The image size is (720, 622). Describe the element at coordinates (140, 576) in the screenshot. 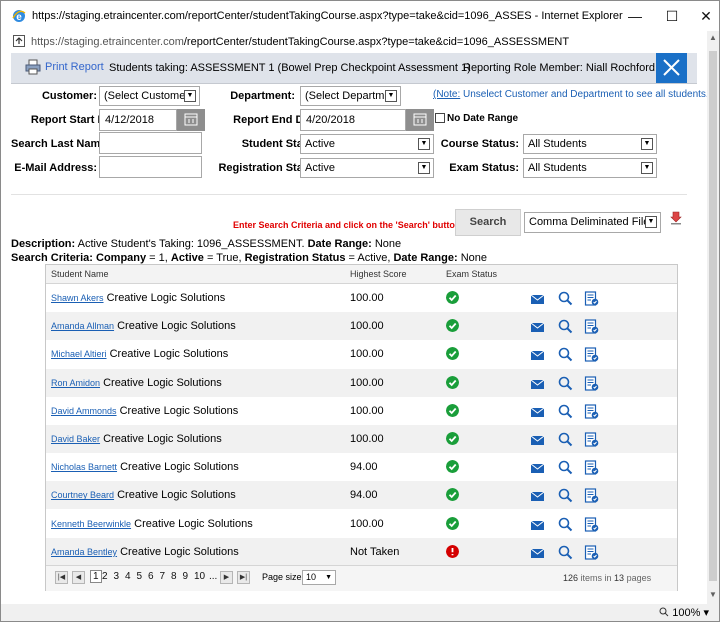

I see `page-number-5: 5` at that location.